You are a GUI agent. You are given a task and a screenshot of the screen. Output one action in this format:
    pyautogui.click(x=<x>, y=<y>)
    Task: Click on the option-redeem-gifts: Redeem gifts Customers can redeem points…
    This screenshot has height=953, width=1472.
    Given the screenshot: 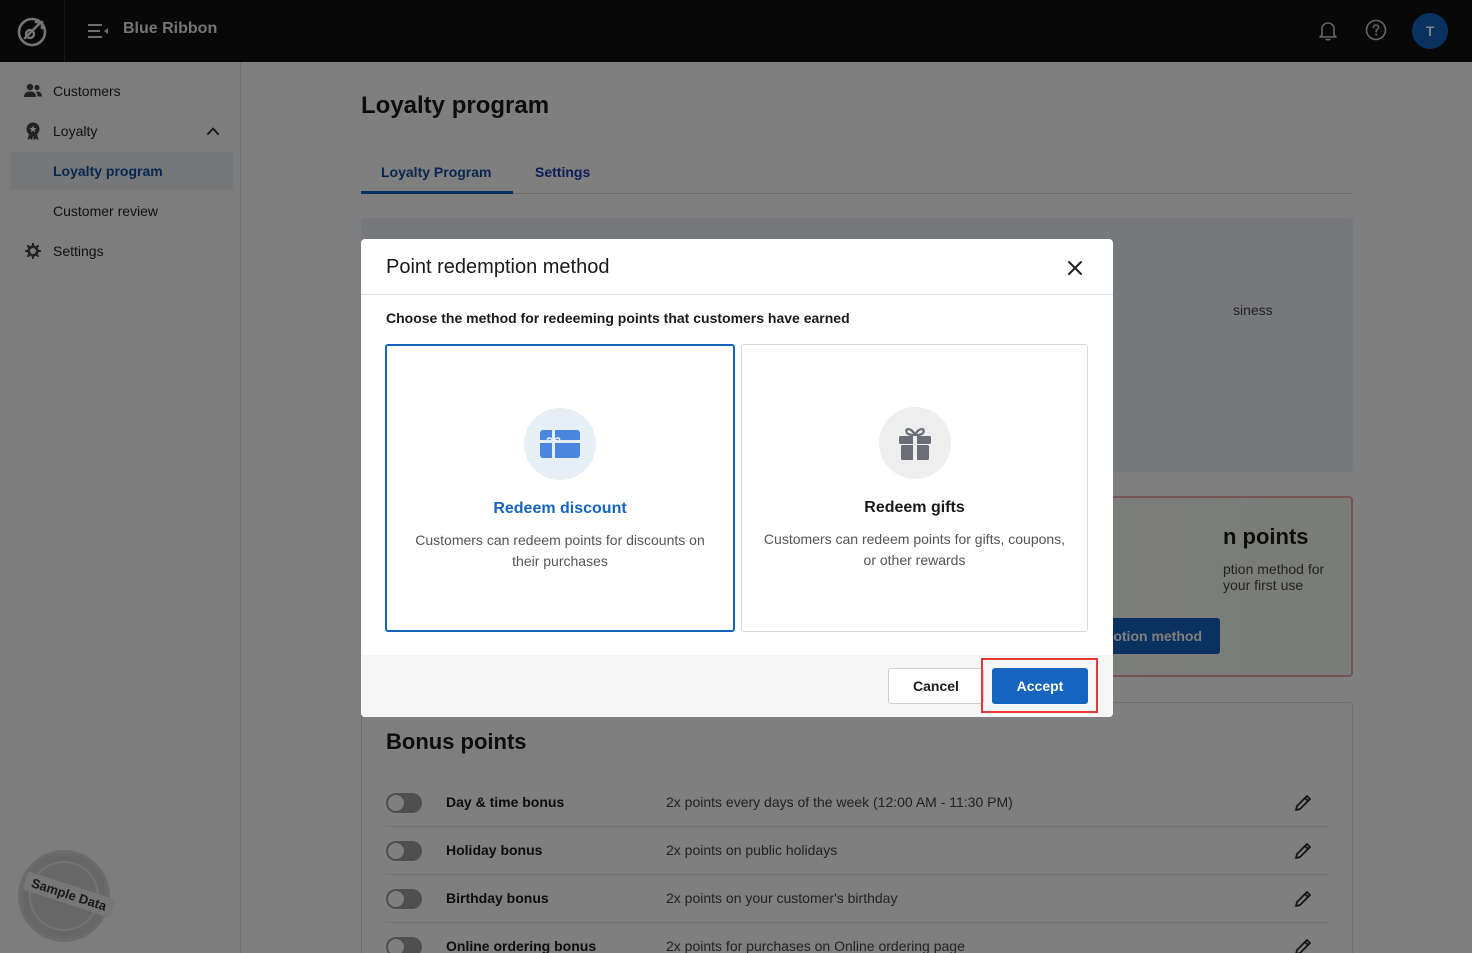 What is the action you would take?
    pyautogui.click(x=914, y=488)
    